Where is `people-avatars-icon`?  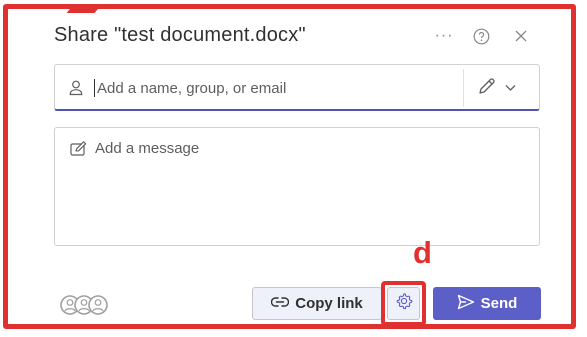
people-avatars-icon is located at coordinates (89, 304).